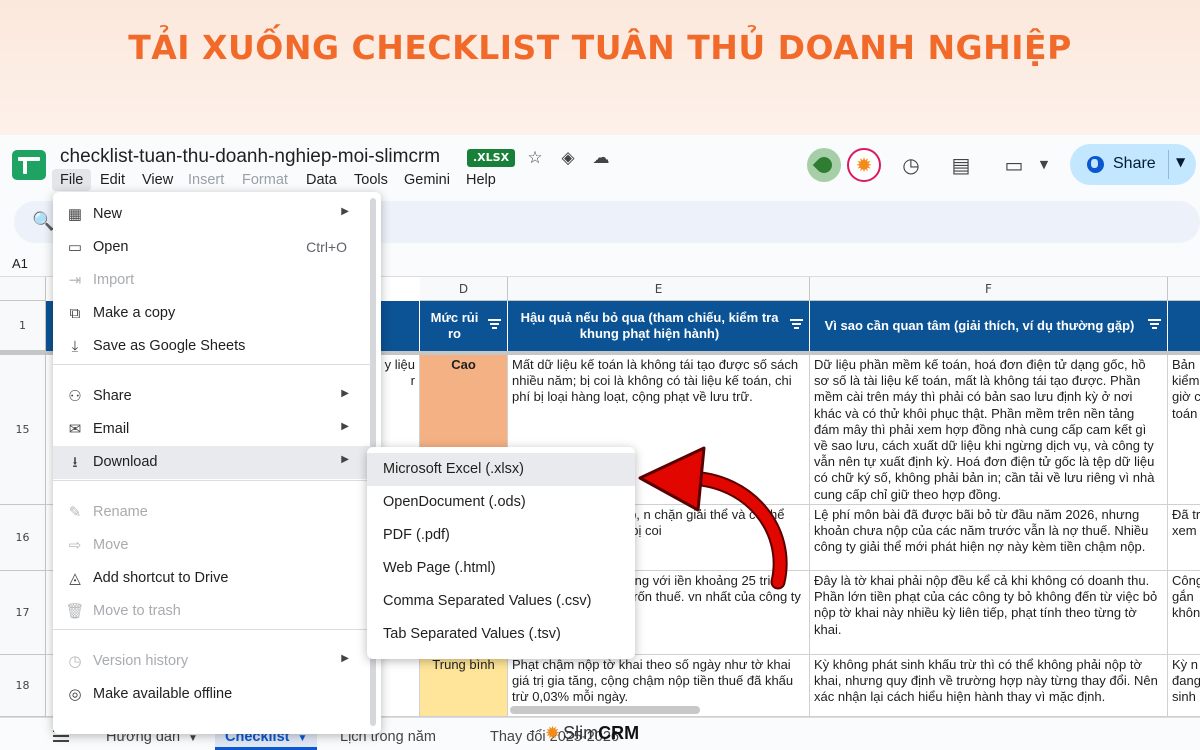  Describe the element at coordinates (464, 686) in the screenshot. I see `risk-cell: Trung bình` at that location.